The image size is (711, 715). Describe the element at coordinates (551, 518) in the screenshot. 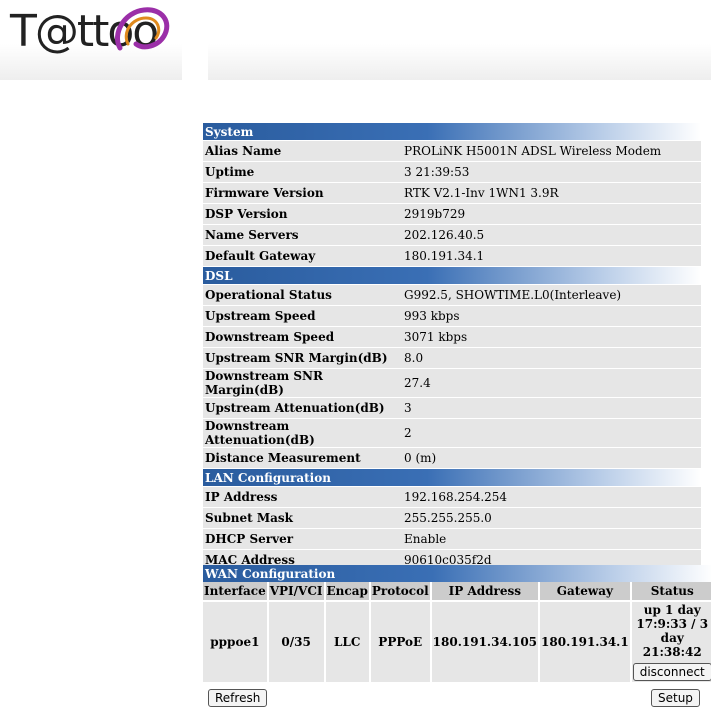

I see `lan-row-value: 255.255.255.0` at that location.